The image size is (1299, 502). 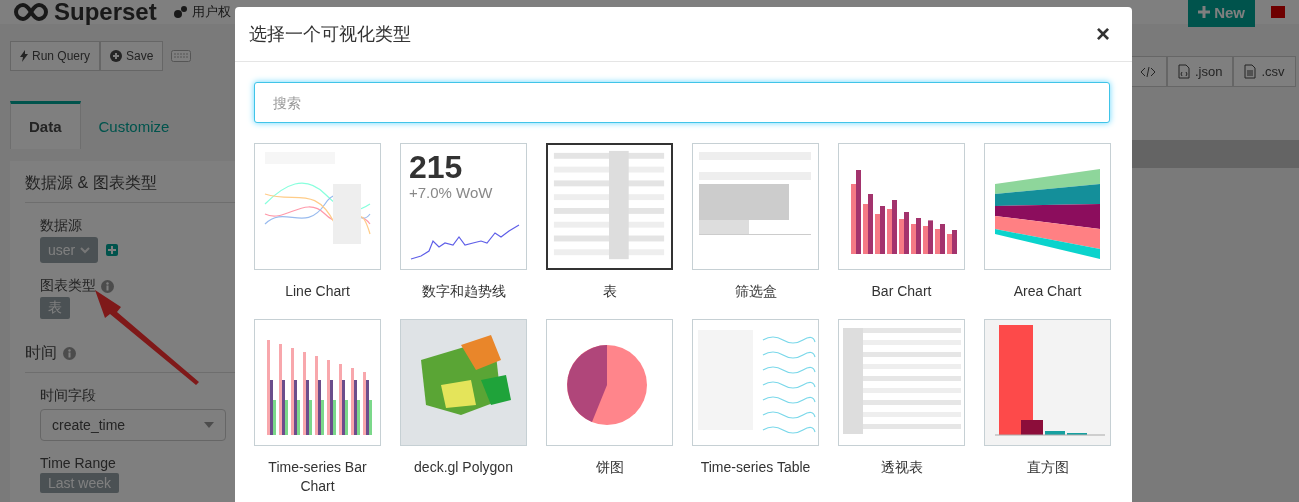 I want to click on close-button: ×, so click(x=1103, y=34).